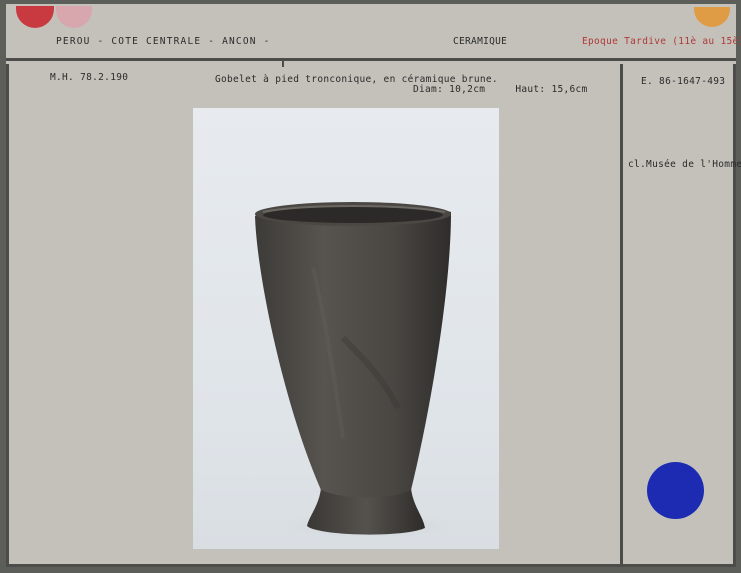 The width and height of the screenshot is (741, 573). What do you see at coordinates (712, 17) in the screenshot?
I see `orange-marker-dot` at bounding box center [712, 17].